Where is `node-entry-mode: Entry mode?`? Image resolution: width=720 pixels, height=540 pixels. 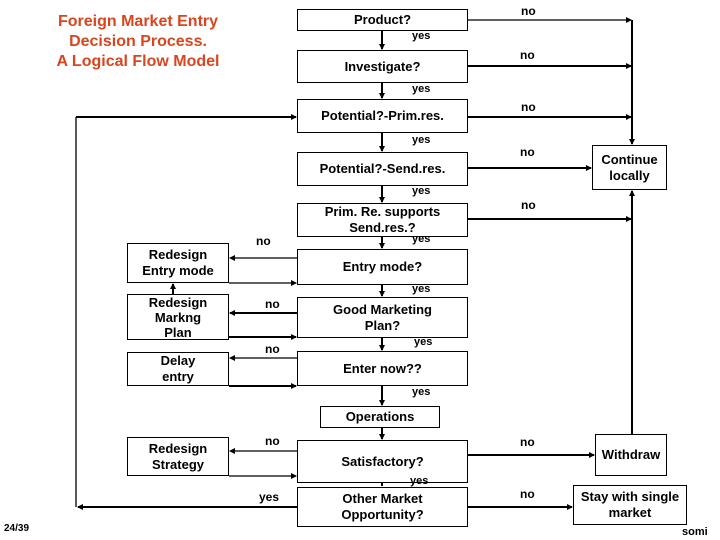 node-entry-mode: Entry mode? is located at coordinates (382, 267).